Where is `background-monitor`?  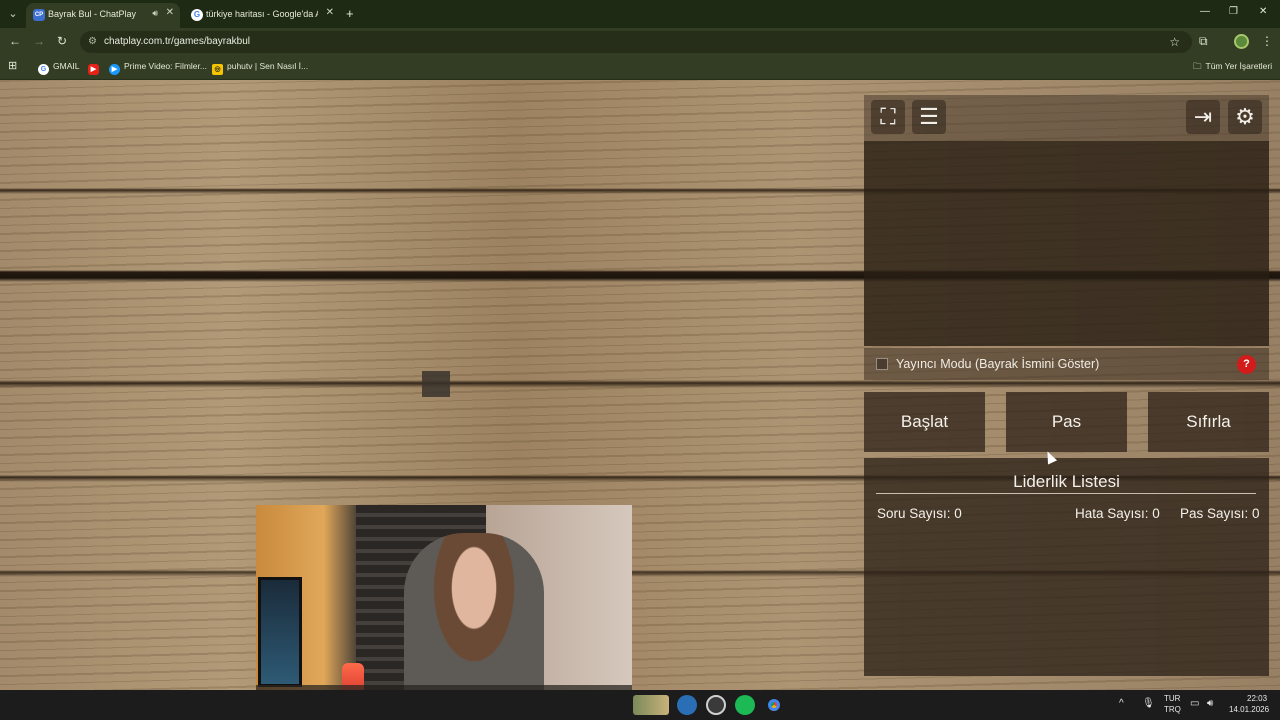 background-monitor is located at coordinates (280, 632).